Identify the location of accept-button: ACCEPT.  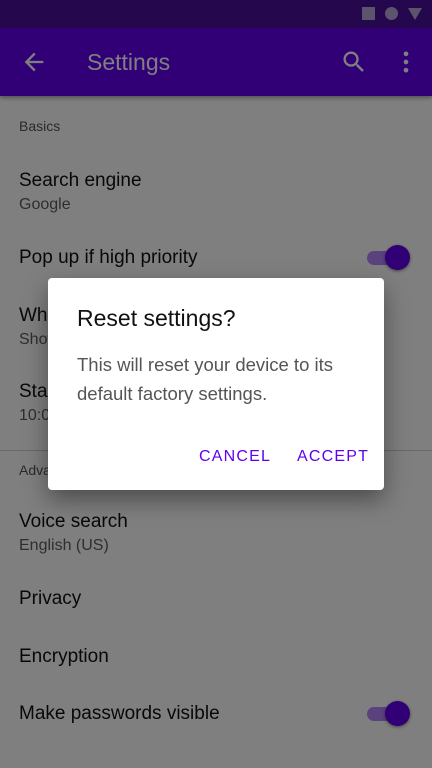
(333, 457).